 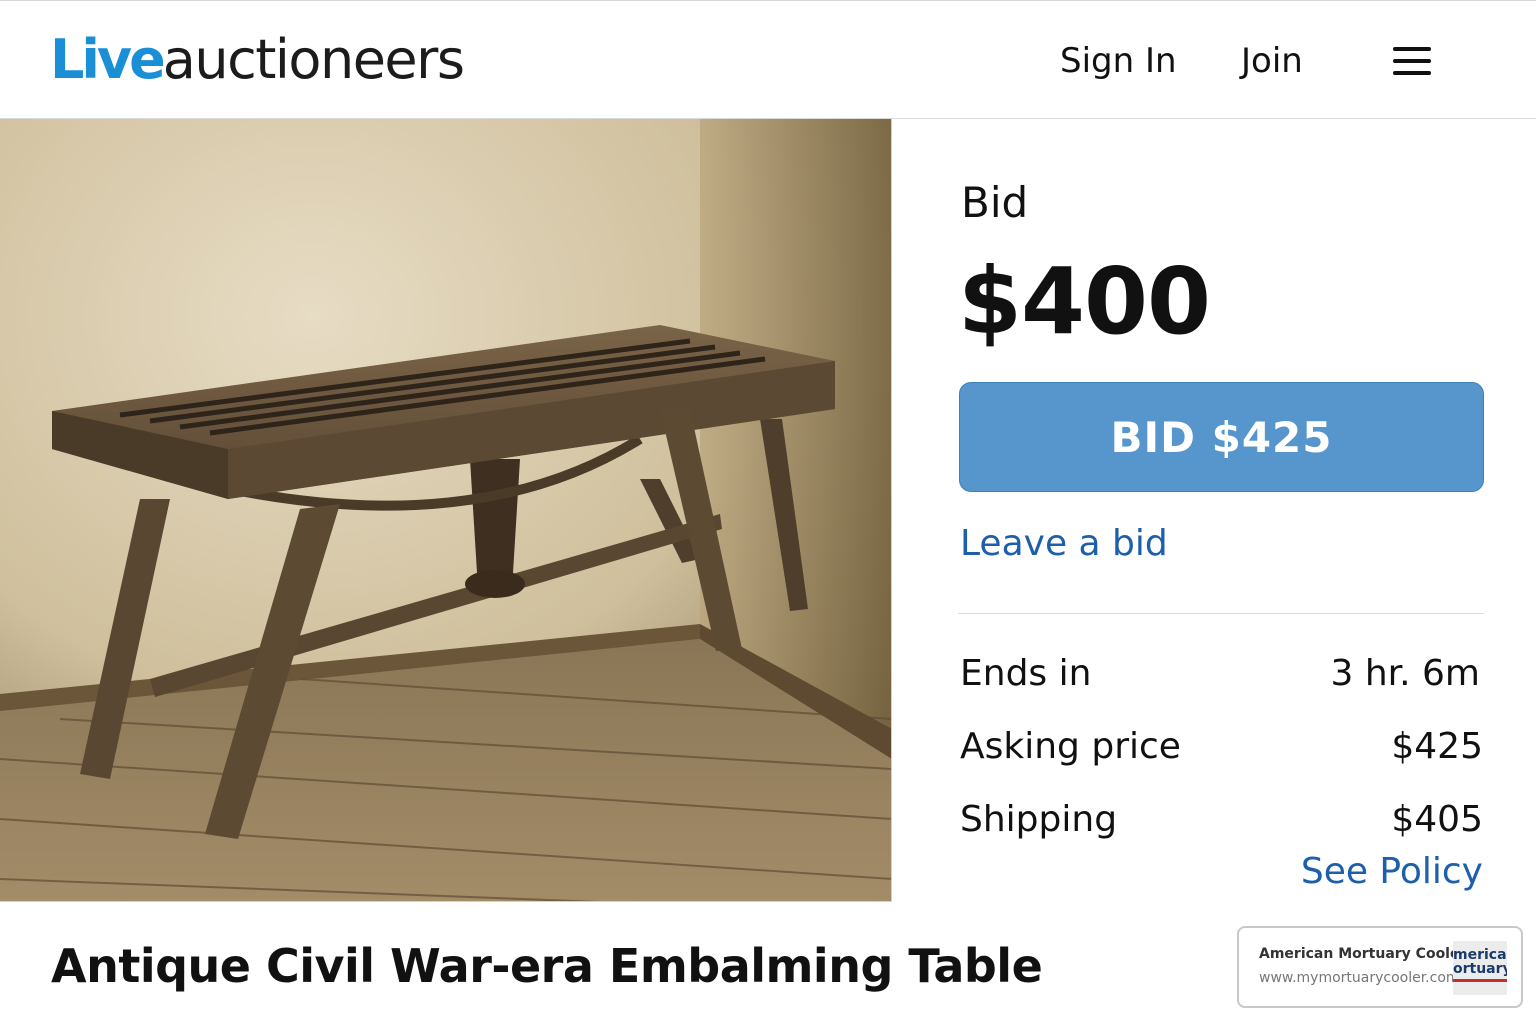 I want to click on ad-advertiser-name: American Mortuary Coolers, so click(x=1367, y=954).